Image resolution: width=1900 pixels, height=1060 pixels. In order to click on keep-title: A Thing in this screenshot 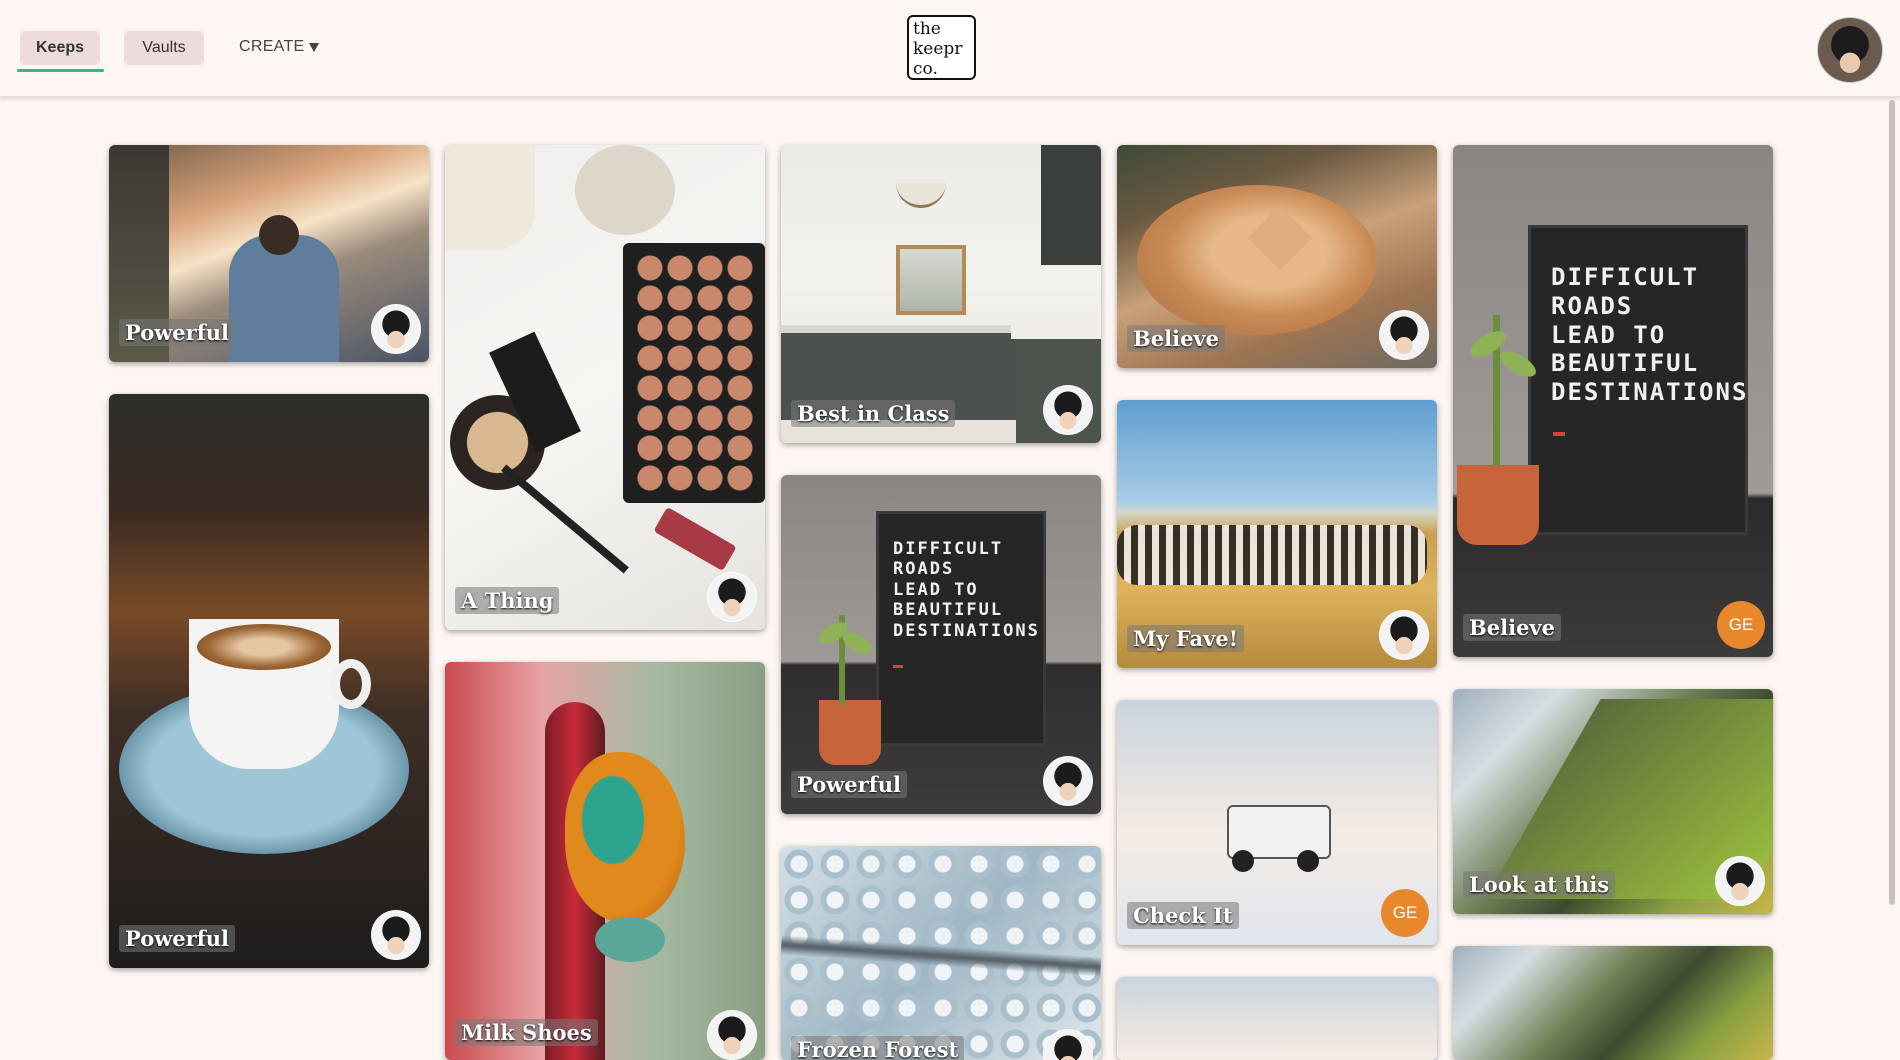, I will do `click(507, 600)`.